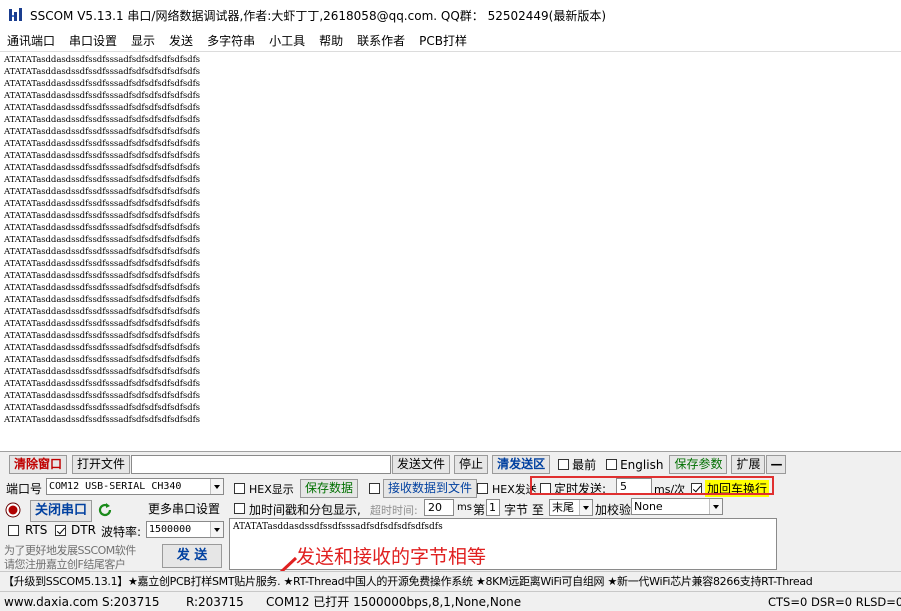 The width and height of the screenshot is (901, 611). Describe the element at coordinates (287, 41) in the screenshot. I see `menu-item-5: 小工具` at that location.